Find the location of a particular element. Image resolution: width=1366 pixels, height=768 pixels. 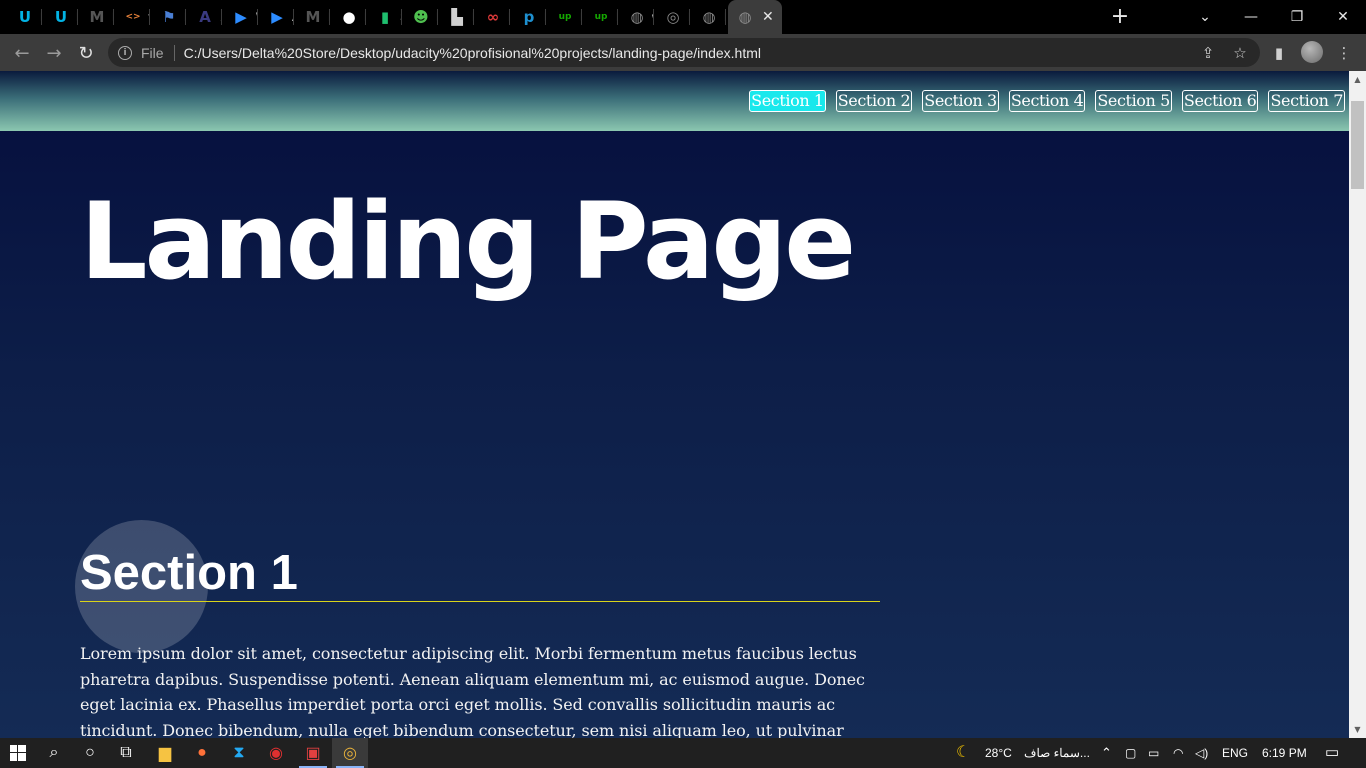

app-icon: ▣ is located at coordinates (313, 753).